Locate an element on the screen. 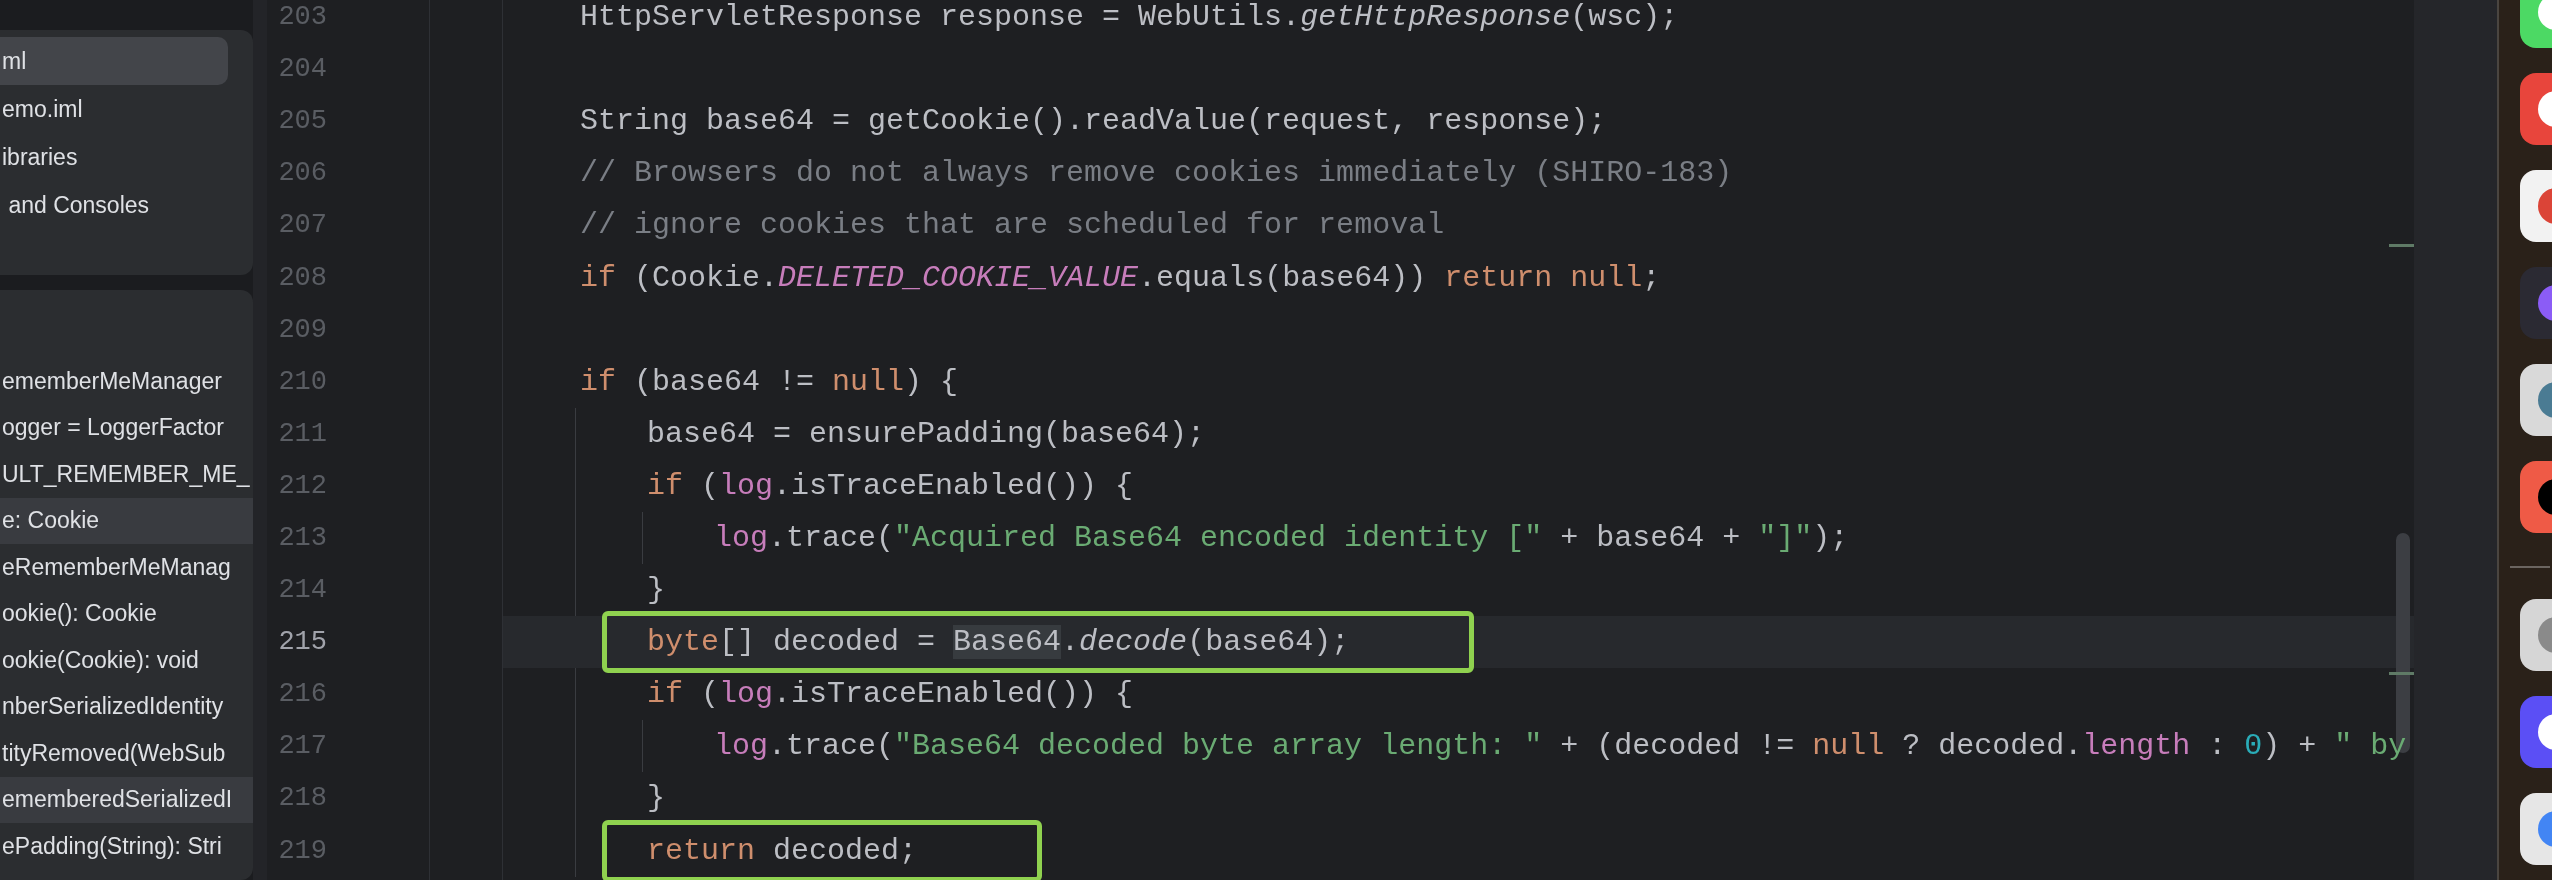 The image size is (2552, 880). line-number: 213 is located at coordinates (302, 538).